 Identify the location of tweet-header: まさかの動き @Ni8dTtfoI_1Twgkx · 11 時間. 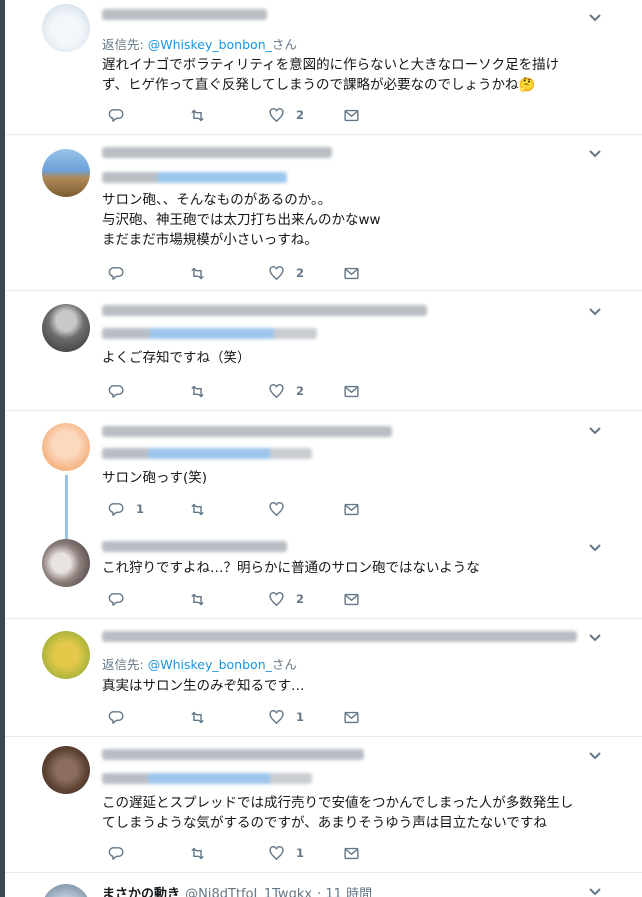
(237, 890).